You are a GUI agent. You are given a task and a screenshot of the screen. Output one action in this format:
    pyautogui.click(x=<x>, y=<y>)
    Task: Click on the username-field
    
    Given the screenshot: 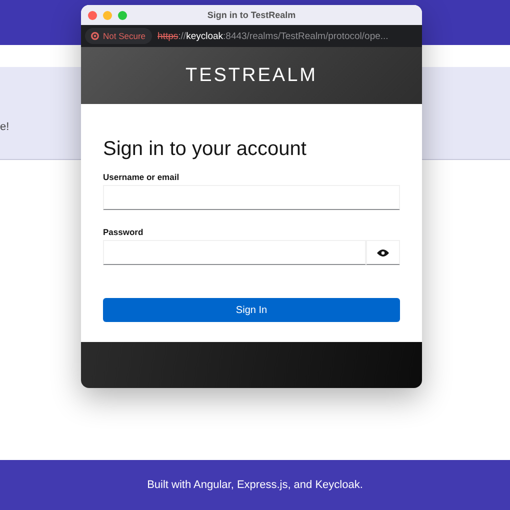 What is the action you would take?
    pyautogui.click(x=251, y=197)
    